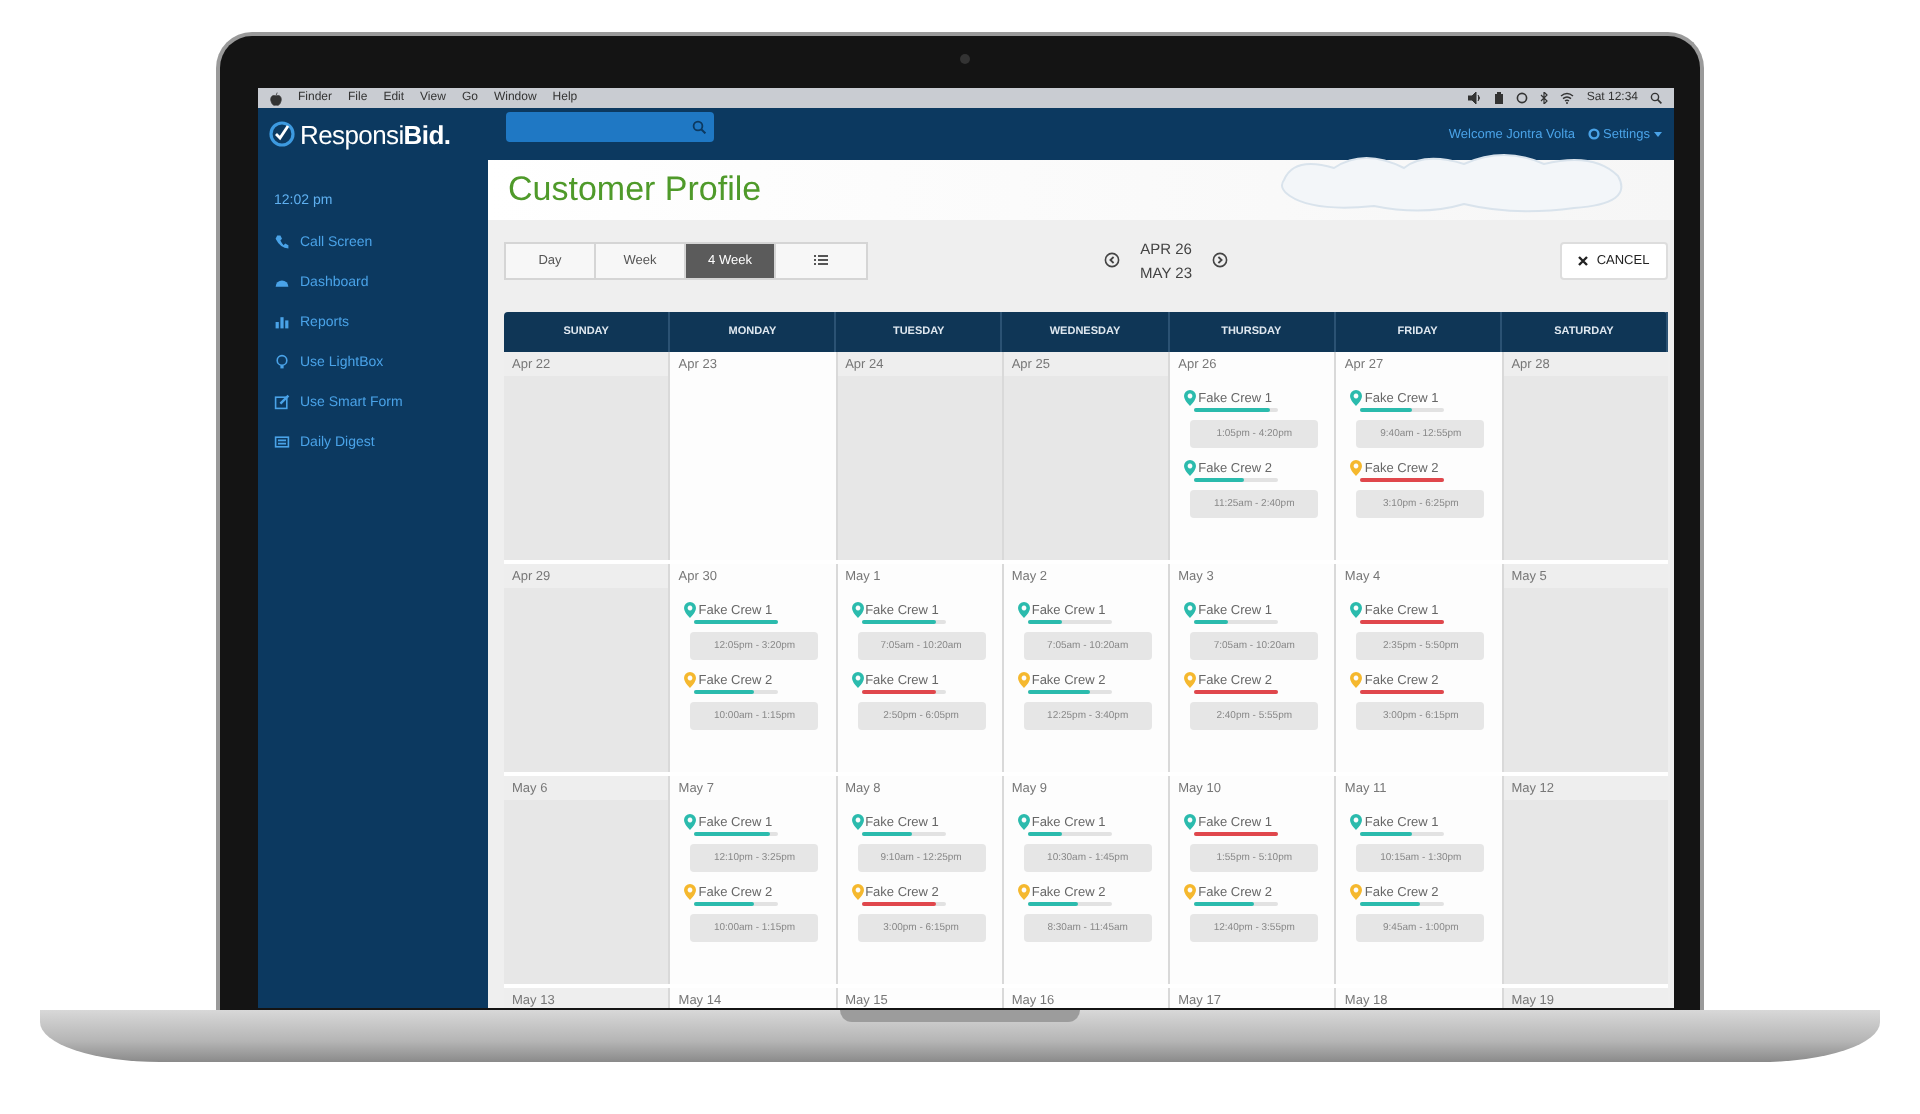 The image size is (1920, 1114). I want to click on close-icon, so click(1583, 260).